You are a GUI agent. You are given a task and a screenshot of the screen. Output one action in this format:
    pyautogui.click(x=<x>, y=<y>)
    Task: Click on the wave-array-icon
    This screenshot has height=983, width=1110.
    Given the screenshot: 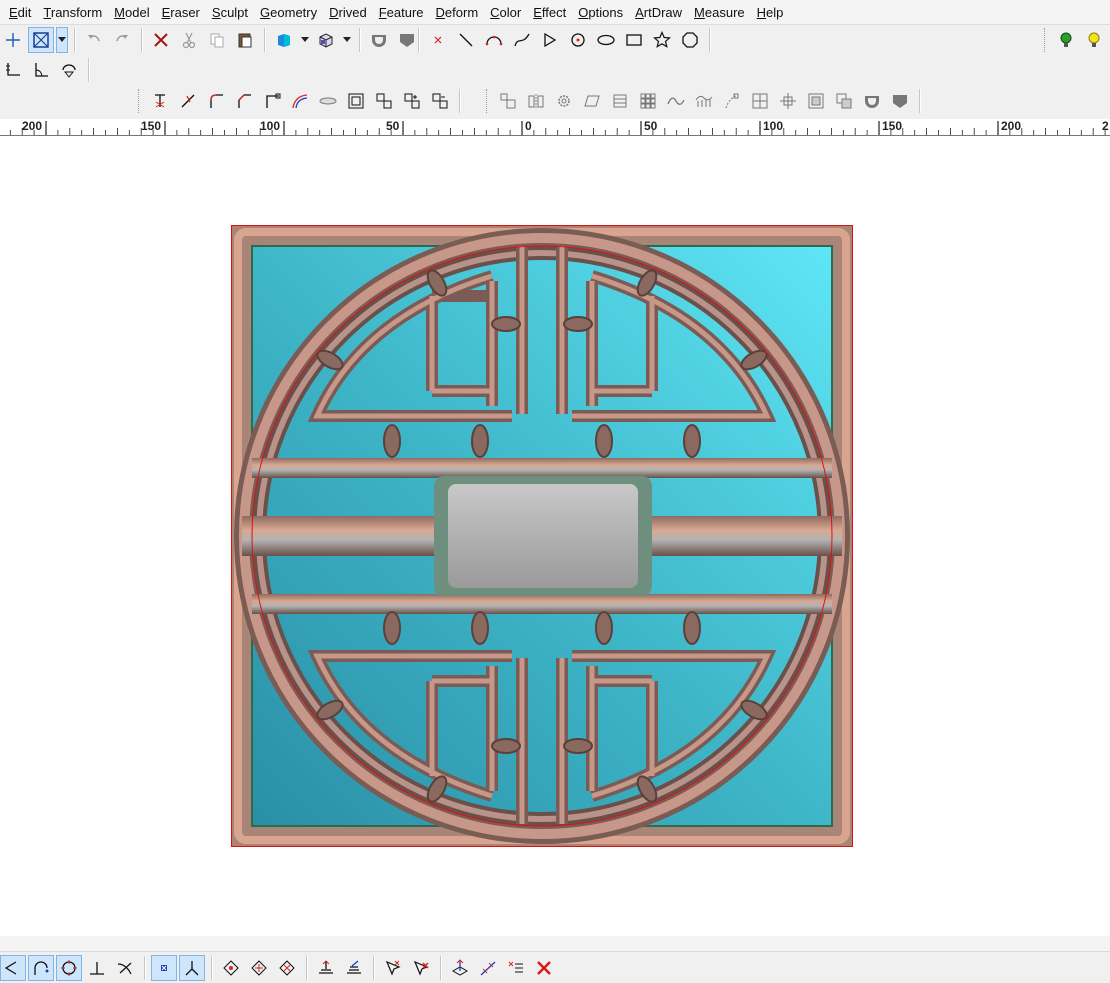 What is the action you would take?
    pyautogui.click(x=704, y=101)
    